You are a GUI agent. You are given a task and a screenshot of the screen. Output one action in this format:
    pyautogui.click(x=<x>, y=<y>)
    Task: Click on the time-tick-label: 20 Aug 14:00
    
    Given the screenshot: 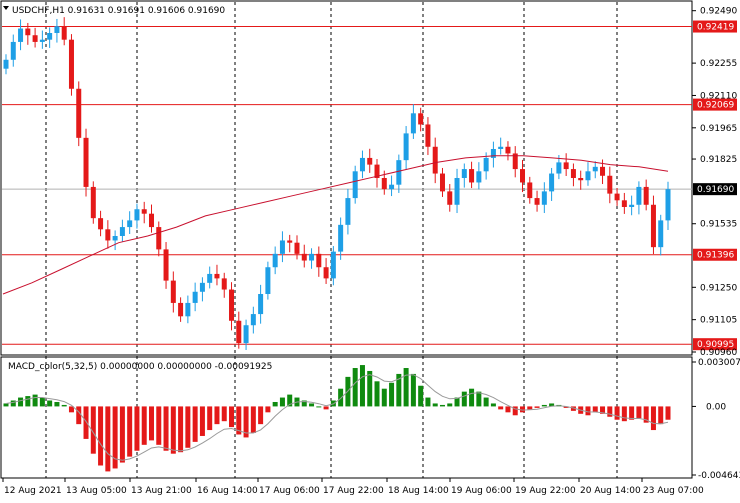 What is the action you would take?
    pyautogui.click(x=610, y=491)
    